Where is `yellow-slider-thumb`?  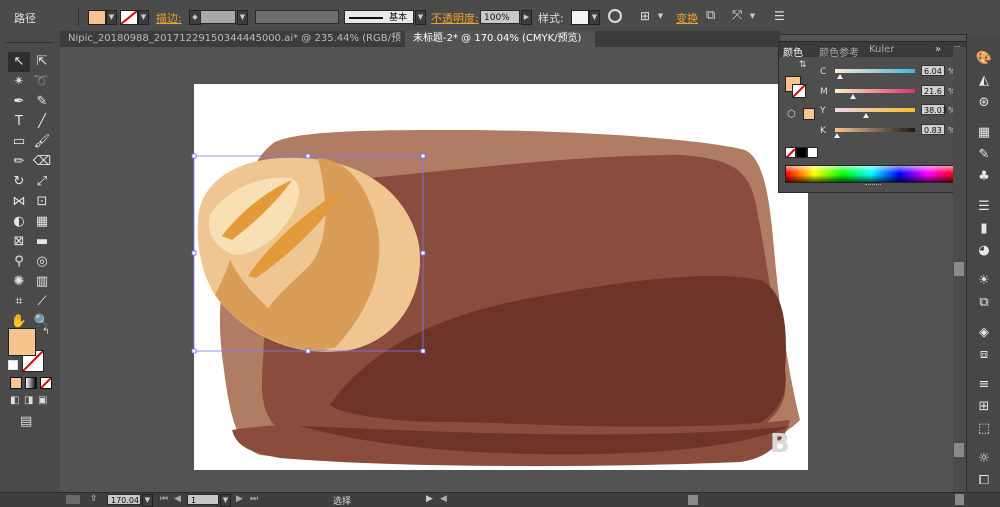 yellow-slider-thumb is located at coordinates (866, 115).